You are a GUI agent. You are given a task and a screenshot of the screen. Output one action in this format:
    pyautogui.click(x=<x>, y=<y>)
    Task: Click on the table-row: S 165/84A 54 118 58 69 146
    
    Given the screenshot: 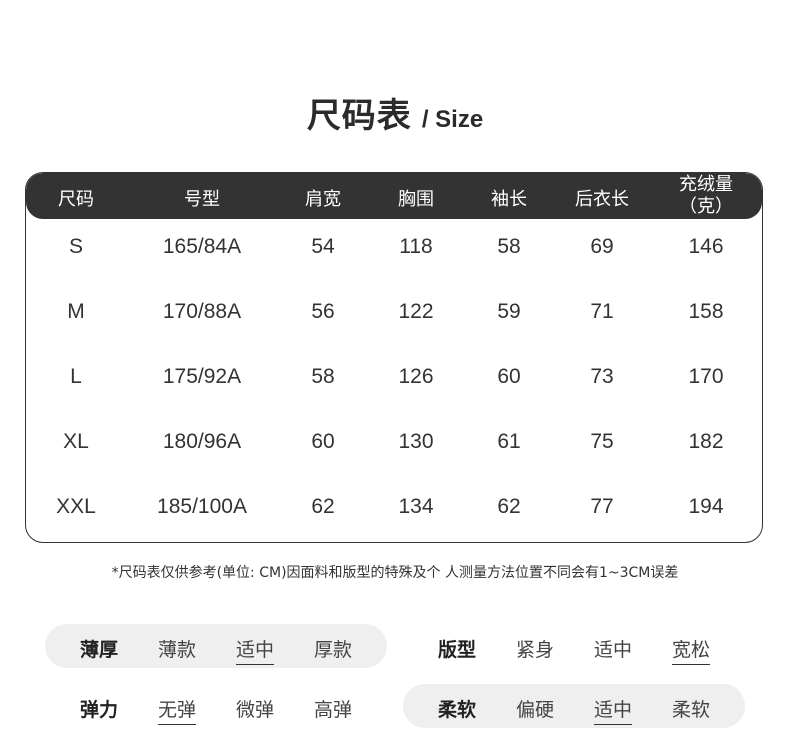 What is the action you would take?
    pyautogui.click(x=394, y=251)
    